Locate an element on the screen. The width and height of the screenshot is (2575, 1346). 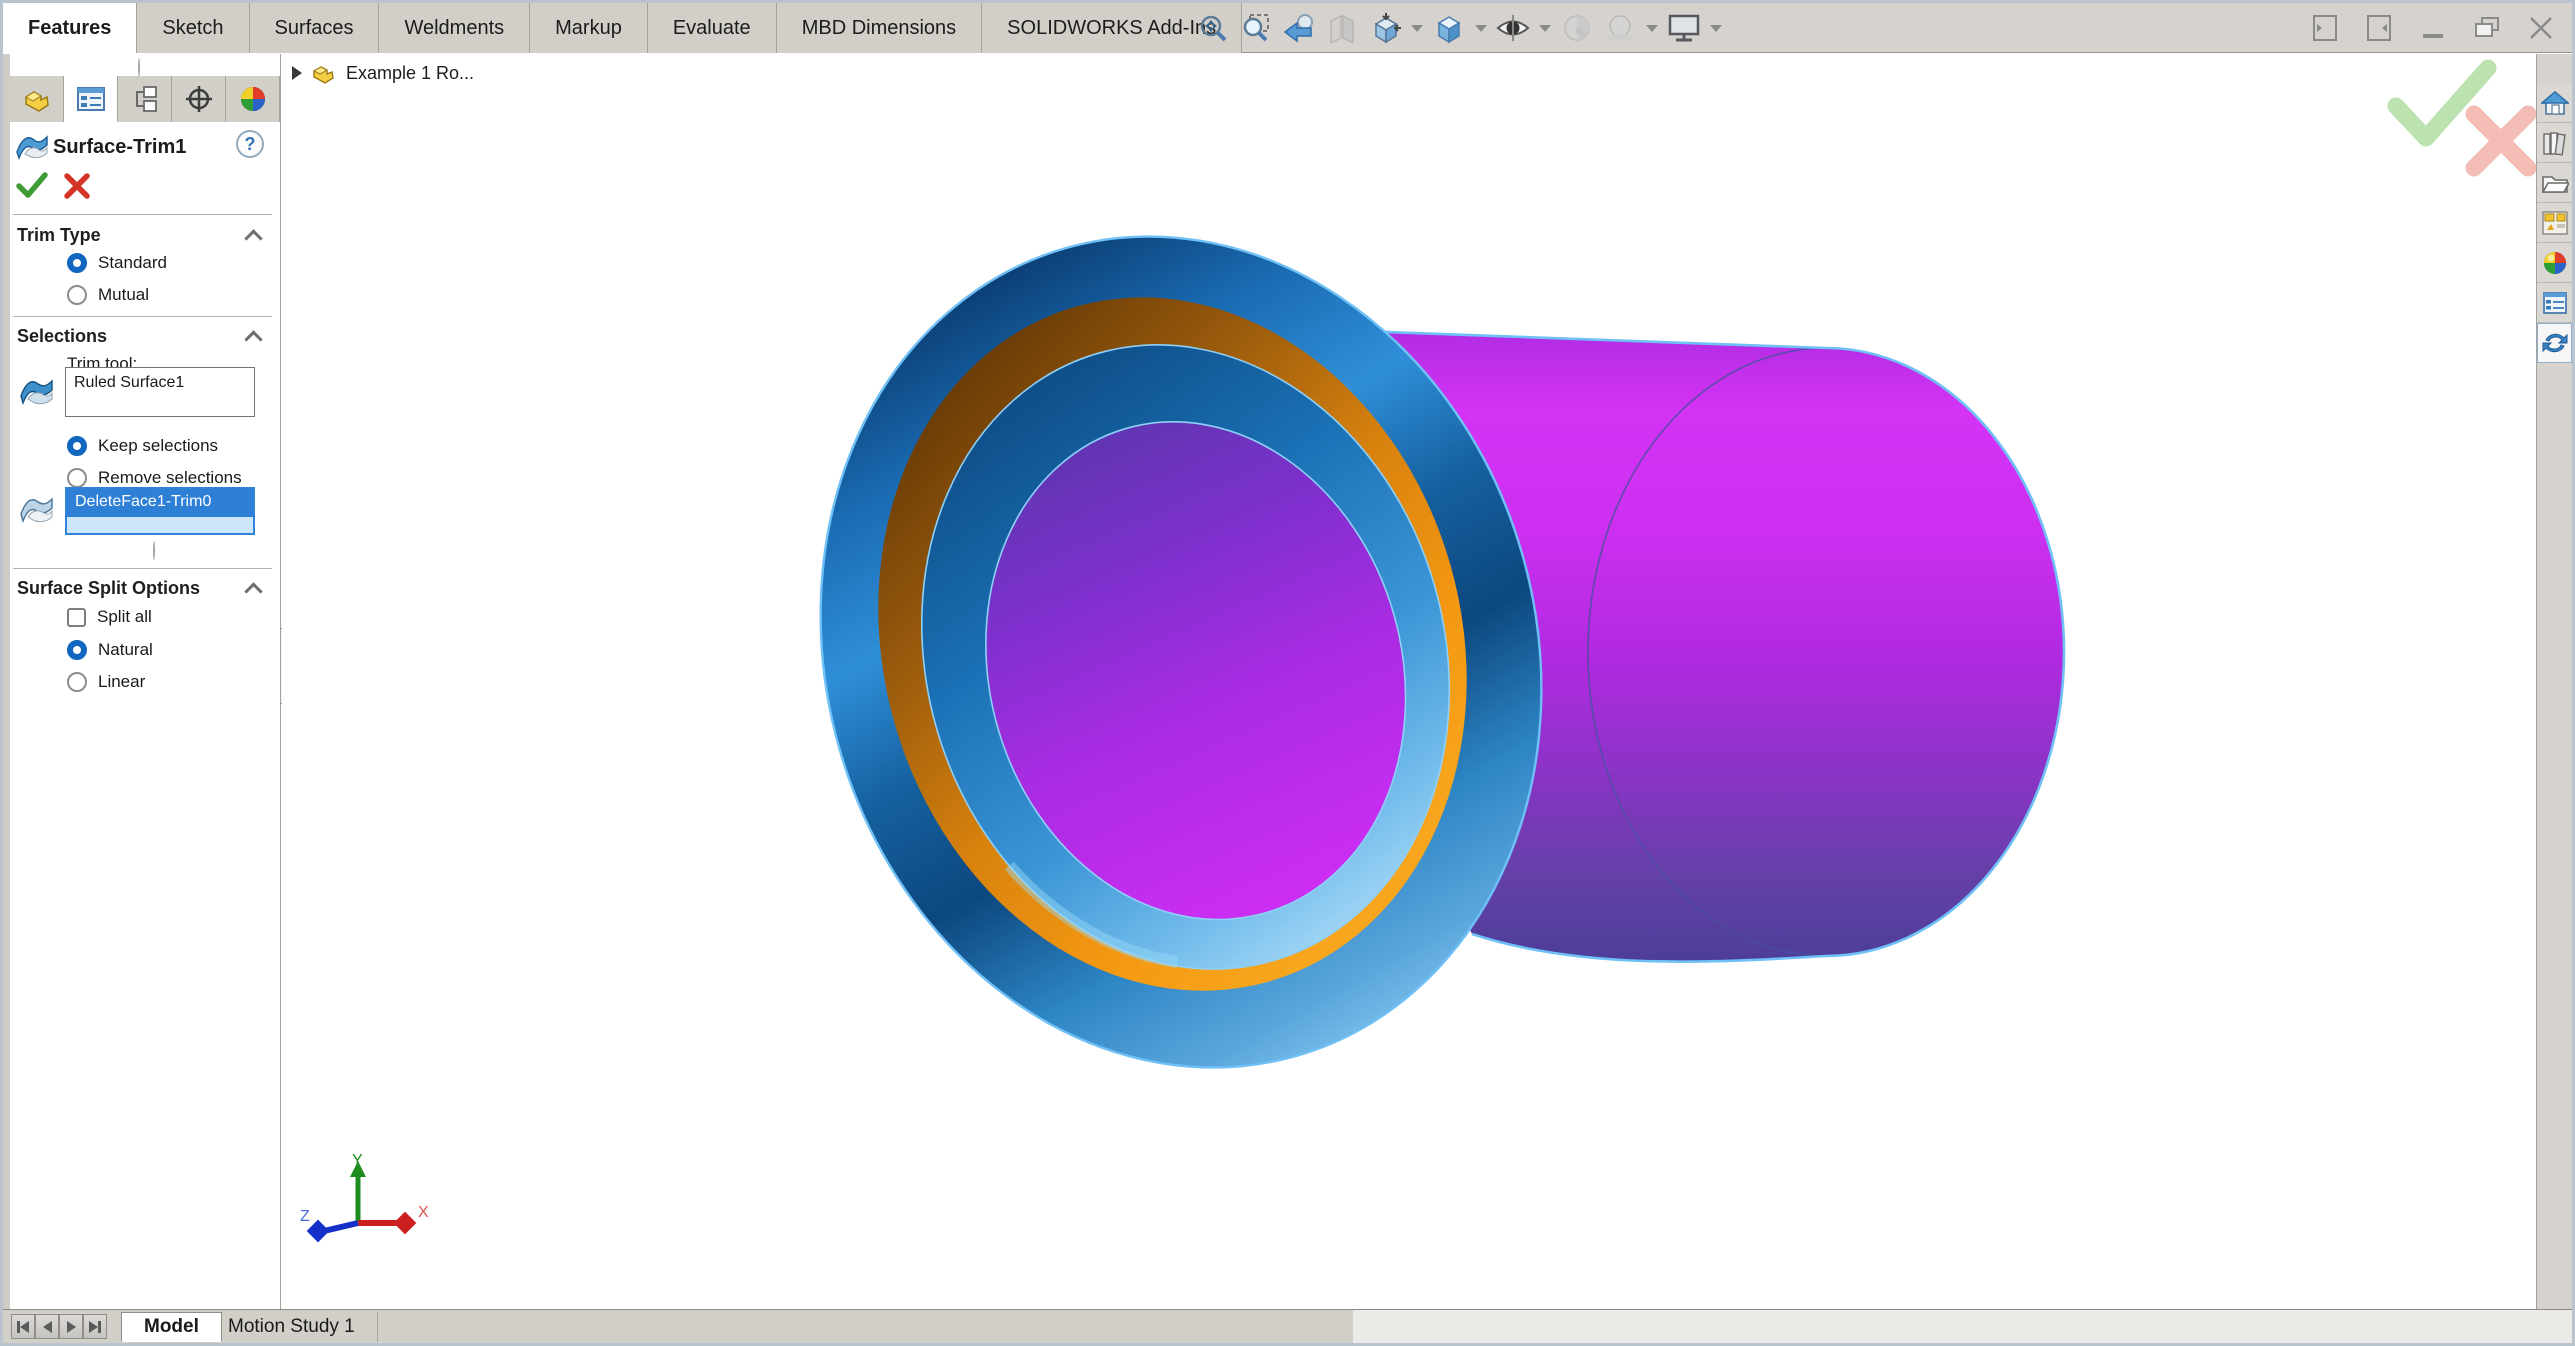
checkbox-split-all: Split all is located at coordinates (109, 617).